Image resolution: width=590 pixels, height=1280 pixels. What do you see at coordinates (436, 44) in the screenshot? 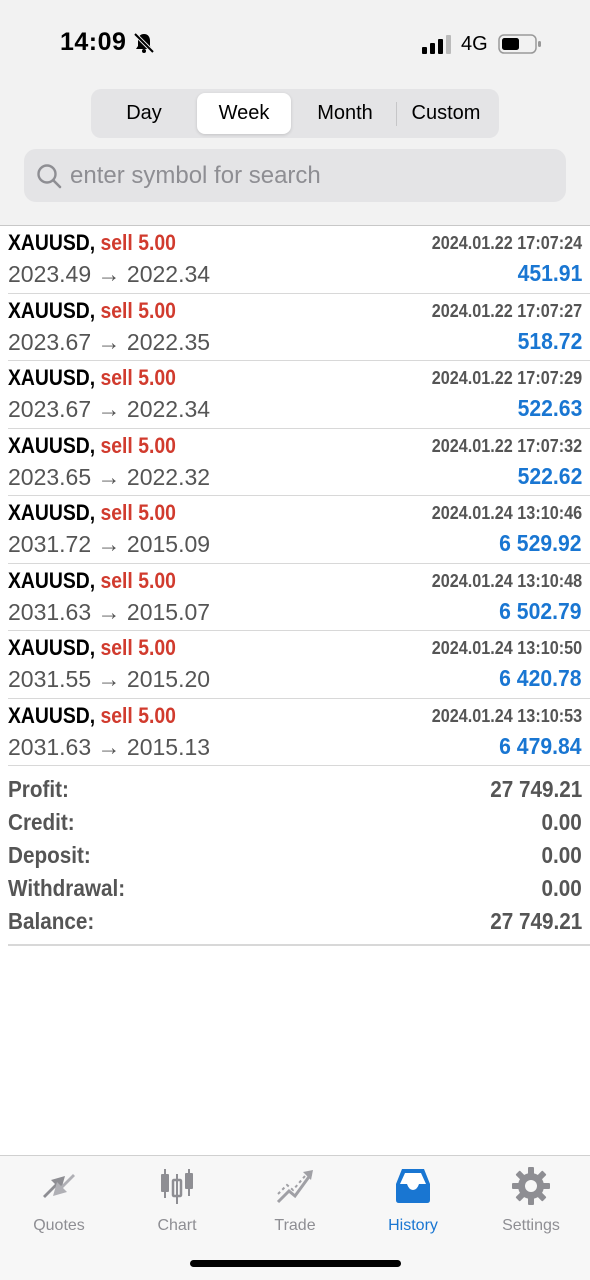
I see `signal-icon` at bounding box center [436, 44].